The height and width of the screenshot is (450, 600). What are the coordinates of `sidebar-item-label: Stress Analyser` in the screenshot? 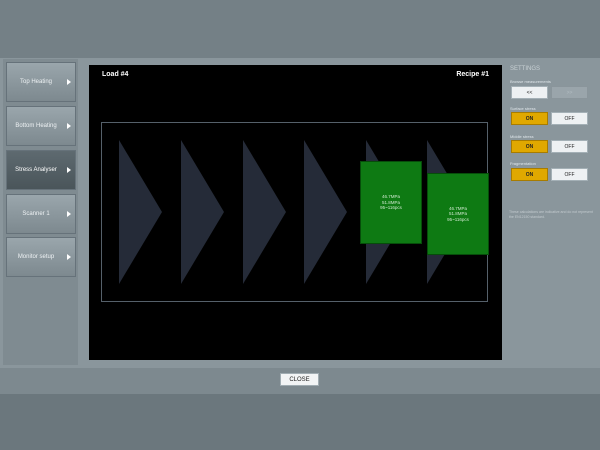 It's located at (36, 170).